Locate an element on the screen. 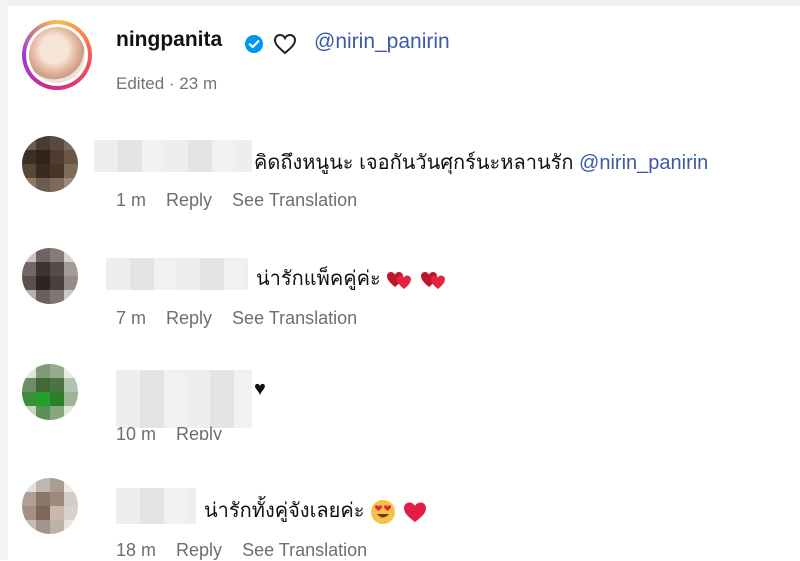 The width and height of the screenshot is (800, 561). comment-text: ♥ is located at coordinates (260, 389).